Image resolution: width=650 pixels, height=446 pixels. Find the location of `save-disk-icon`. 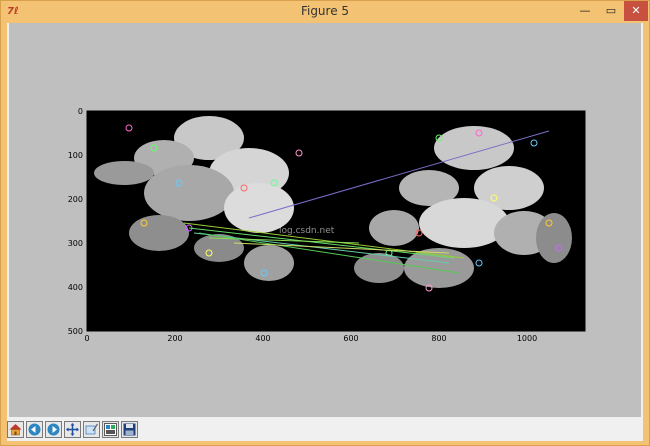

save-disk-icon is located at coordinates (129, 429).